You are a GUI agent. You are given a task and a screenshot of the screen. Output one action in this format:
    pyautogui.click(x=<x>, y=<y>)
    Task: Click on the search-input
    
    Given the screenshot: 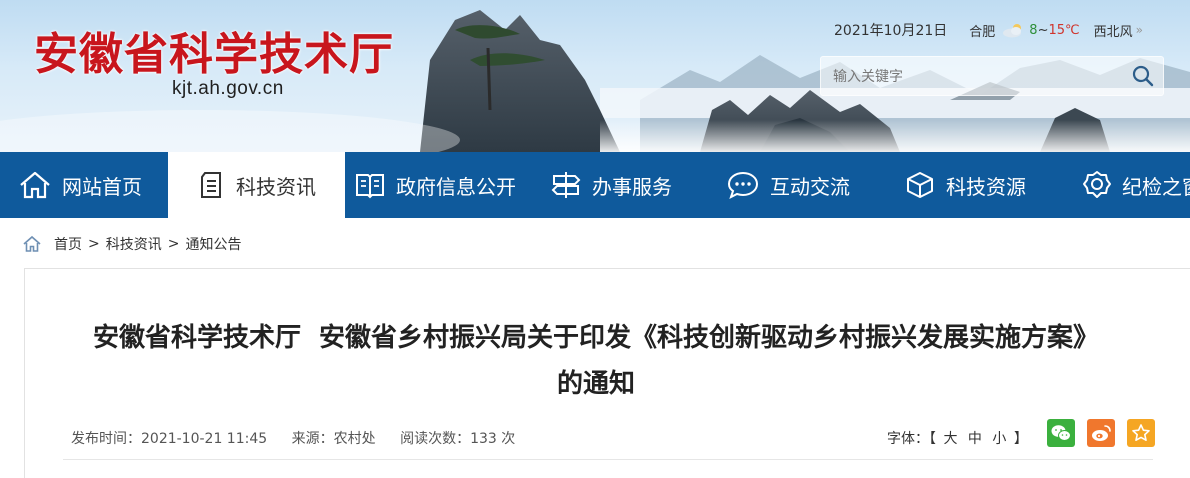 What is the action you would take?
    pyautogui.click(x=978, y=77)
    